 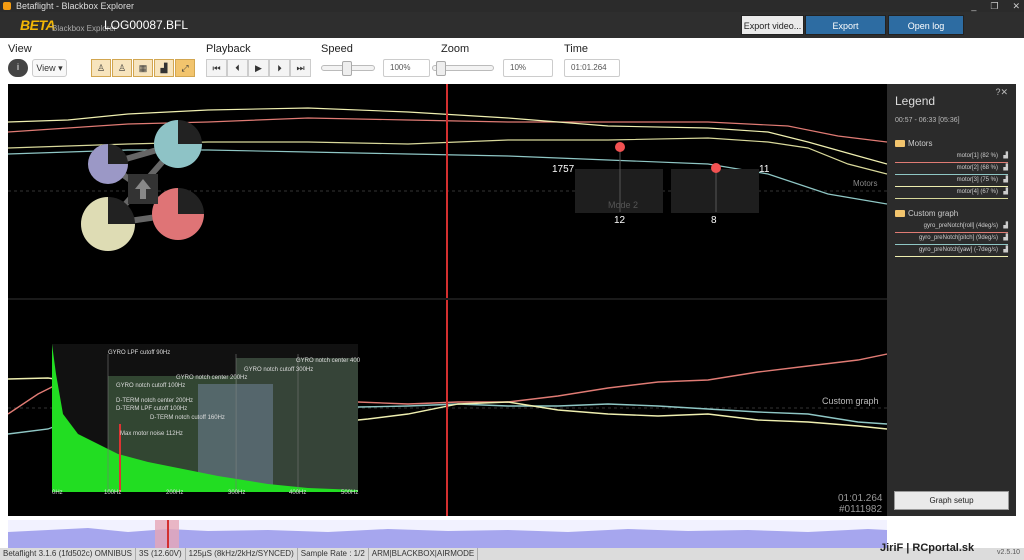 I want to click on info-button: i, so click(x=18, y=68).